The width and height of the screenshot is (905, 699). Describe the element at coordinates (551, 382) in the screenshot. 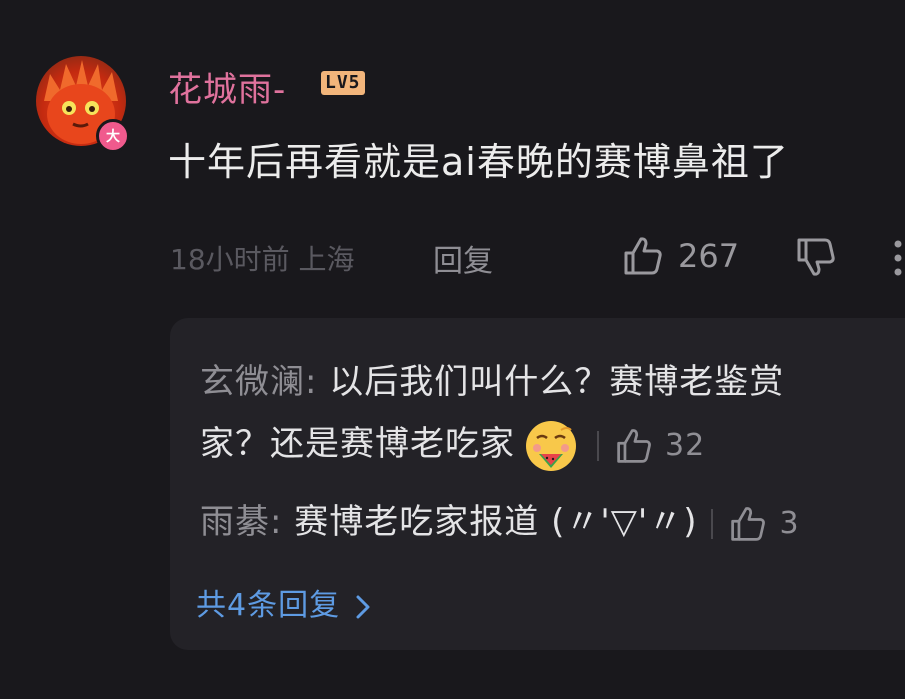

I see `reply-text: 以后我们叫什么？赛博老鉴赏` at that location.